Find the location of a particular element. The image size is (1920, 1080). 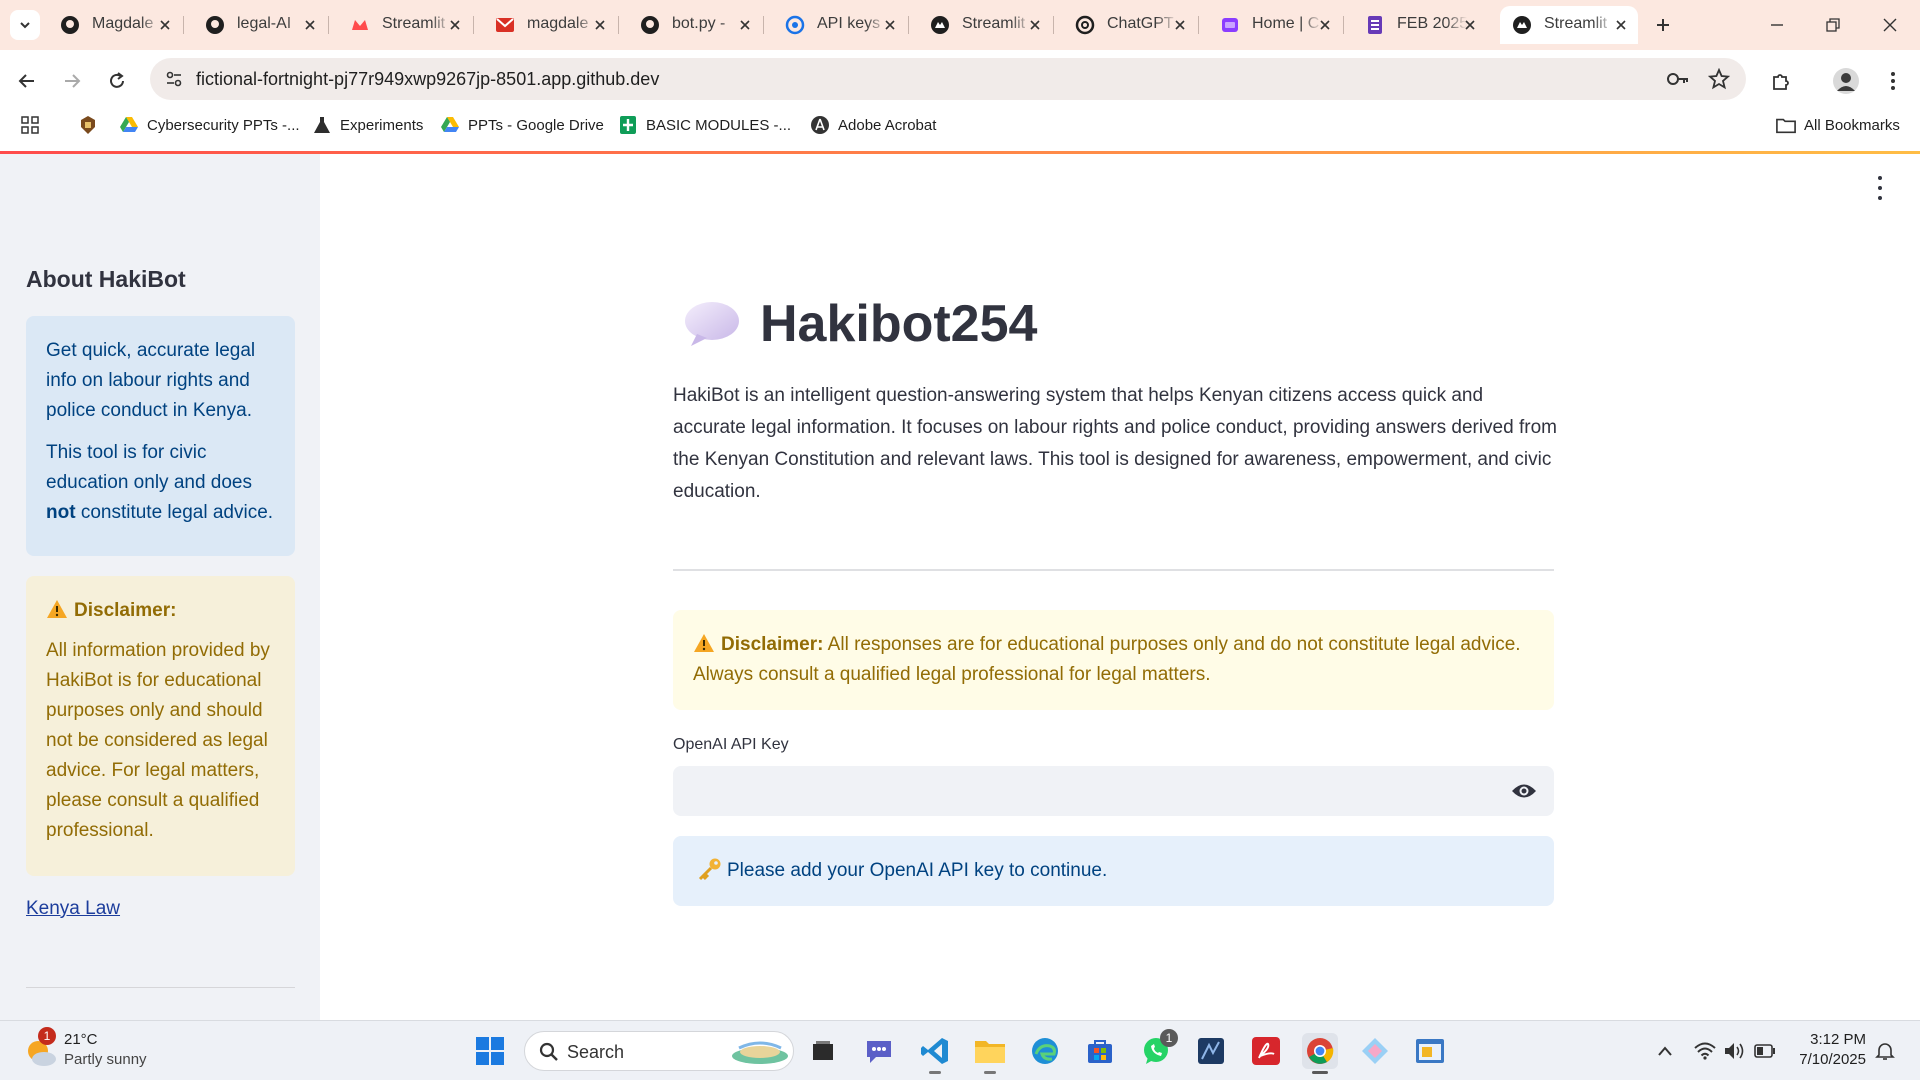

store-app is located at coordinates (1100, 1051).